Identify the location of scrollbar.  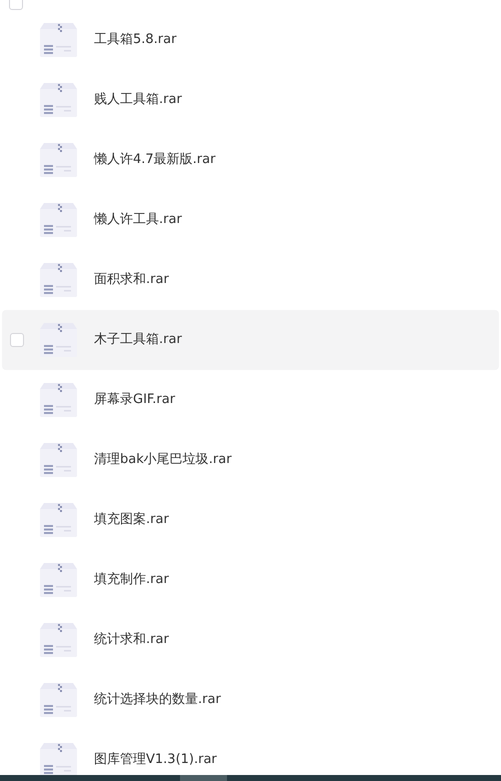
(250, 778).